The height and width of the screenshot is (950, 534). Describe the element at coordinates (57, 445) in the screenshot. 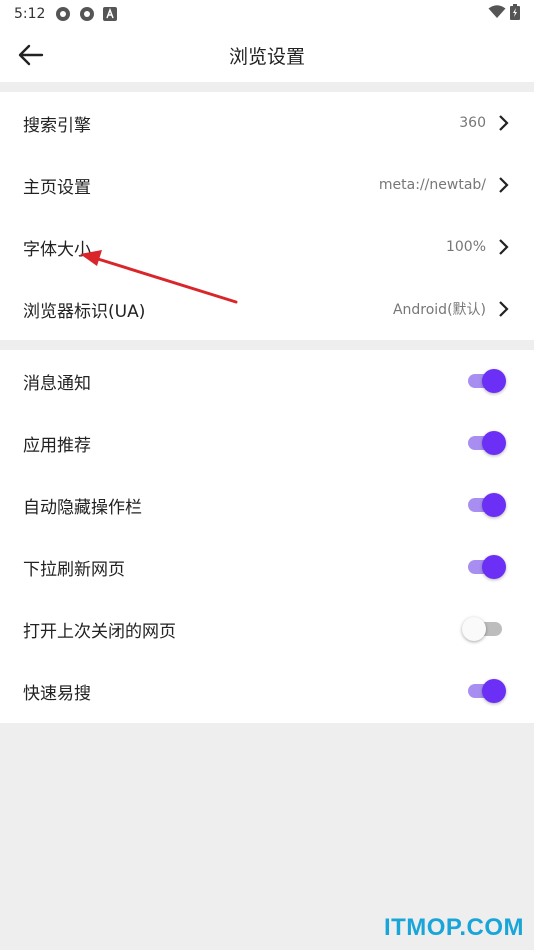

I see `setting-label: 应用推荐` at that location.